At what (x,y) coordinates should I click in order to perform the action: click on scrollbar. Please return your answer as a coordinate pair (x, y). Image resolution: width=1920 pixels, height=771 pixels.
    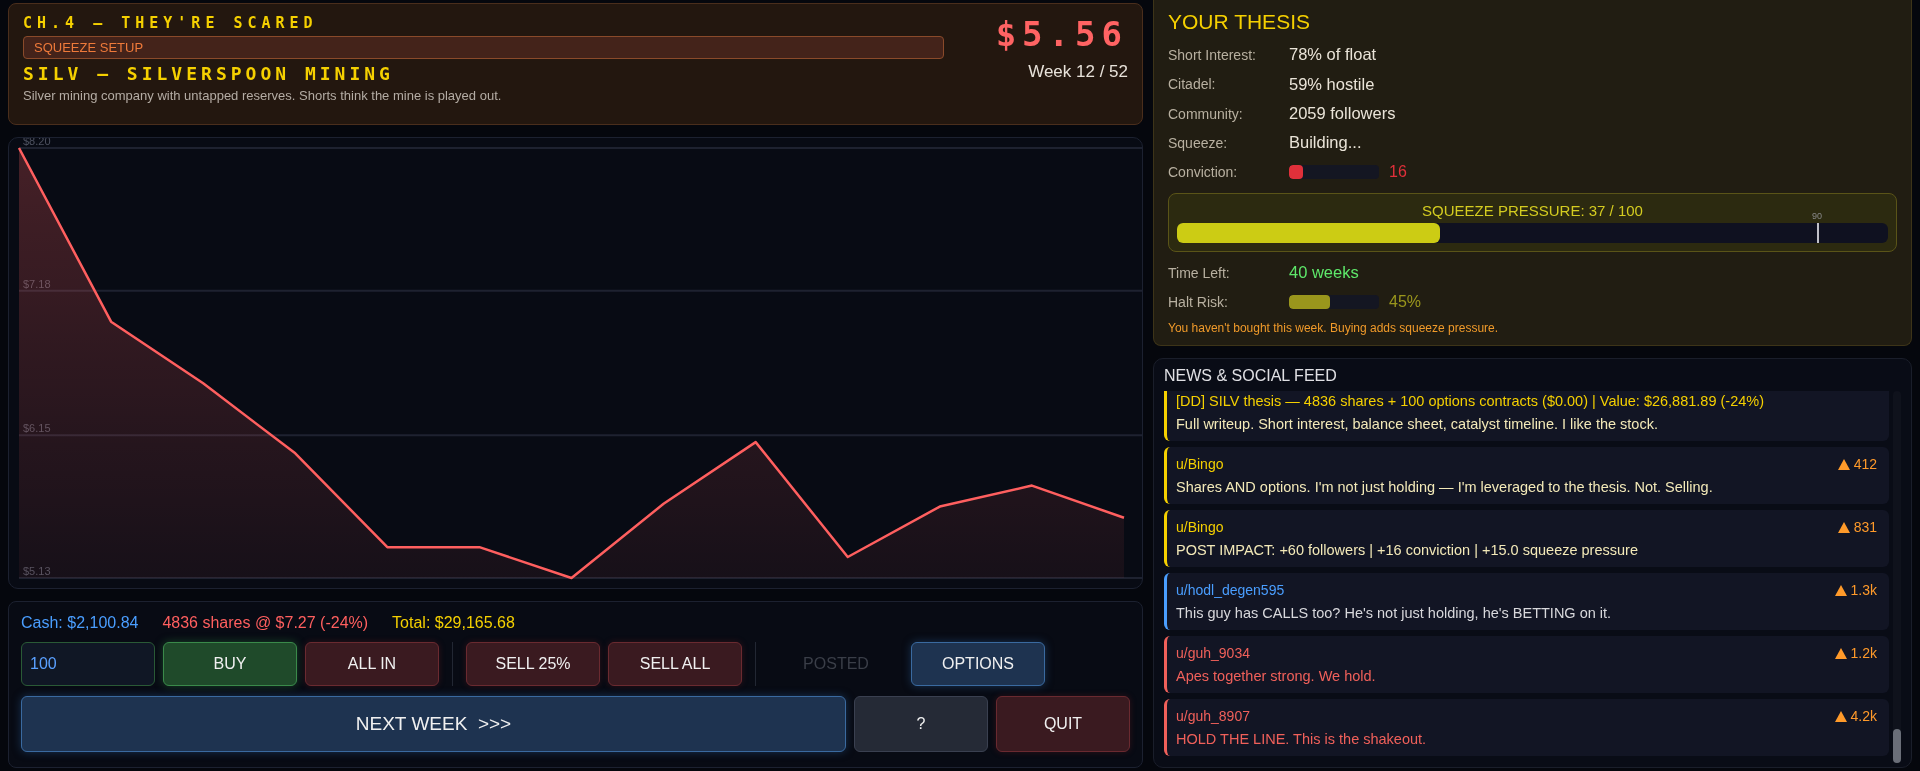
    Looking at the image, I should click on (1897, 577).